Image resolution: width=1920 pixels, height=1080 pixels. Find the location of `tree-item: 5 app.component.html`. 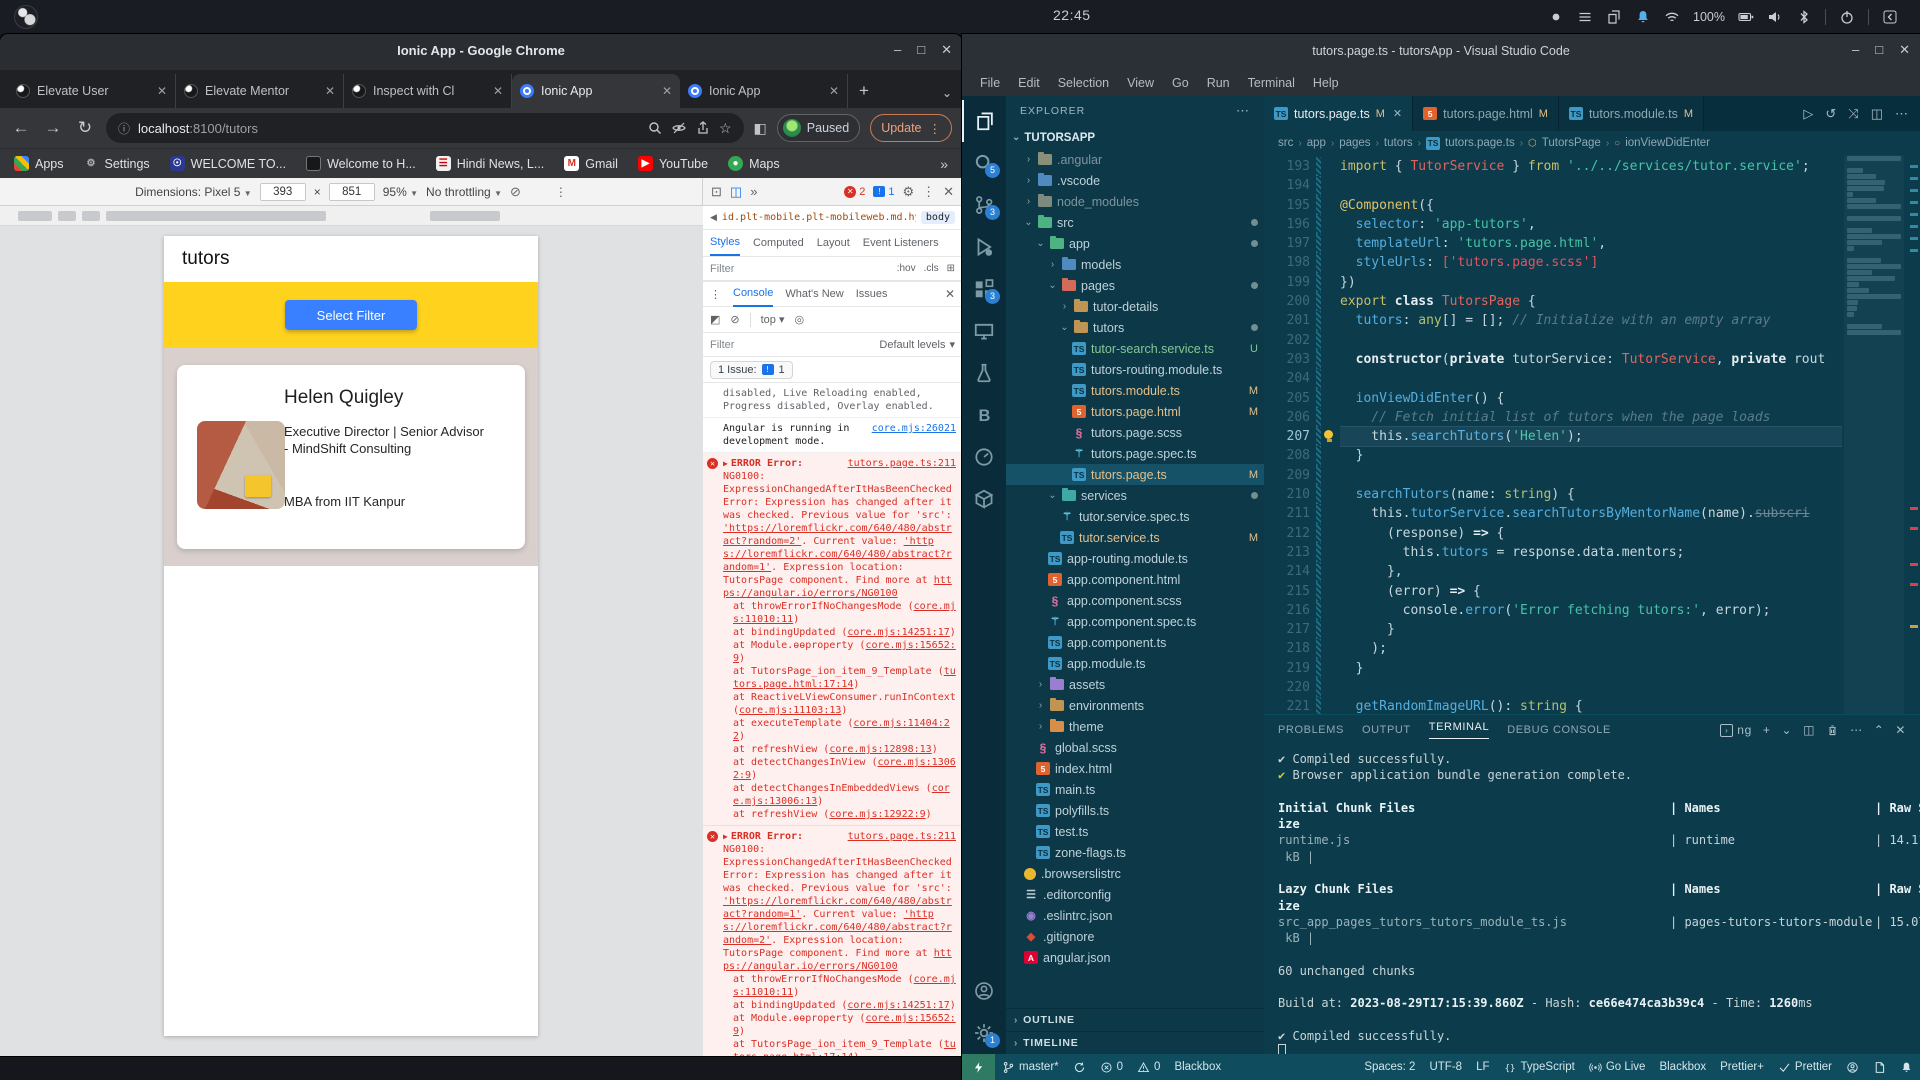

tree-item: 5 app.component.html is located at coordinates (1135, 579).